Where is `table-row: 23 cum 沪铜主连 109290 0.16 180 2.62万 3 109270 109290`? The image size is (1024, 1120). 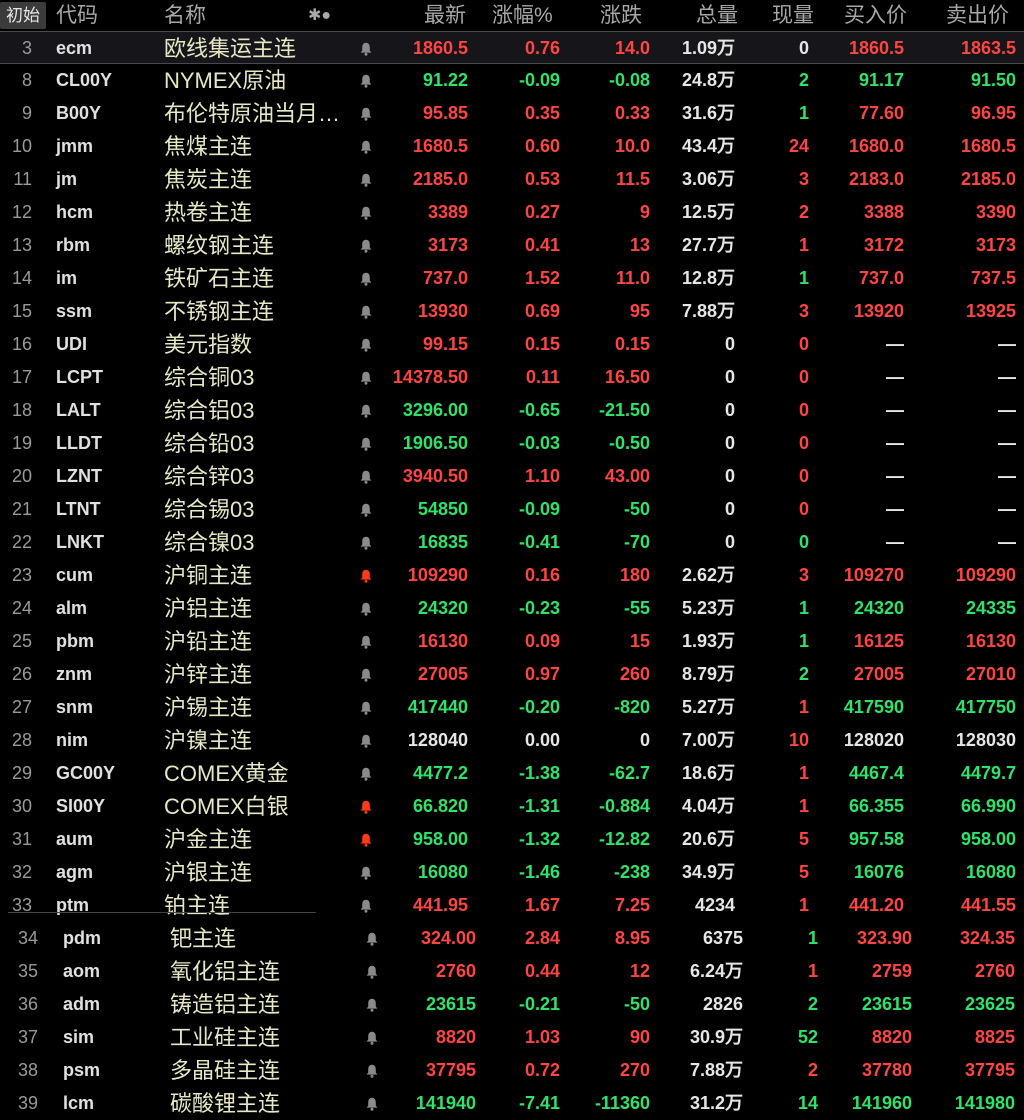 table-row: 23 cum 沪铜主连 109290 0.16 180 2.62万 3 109270 109290 is located at coordinates (512, 575).